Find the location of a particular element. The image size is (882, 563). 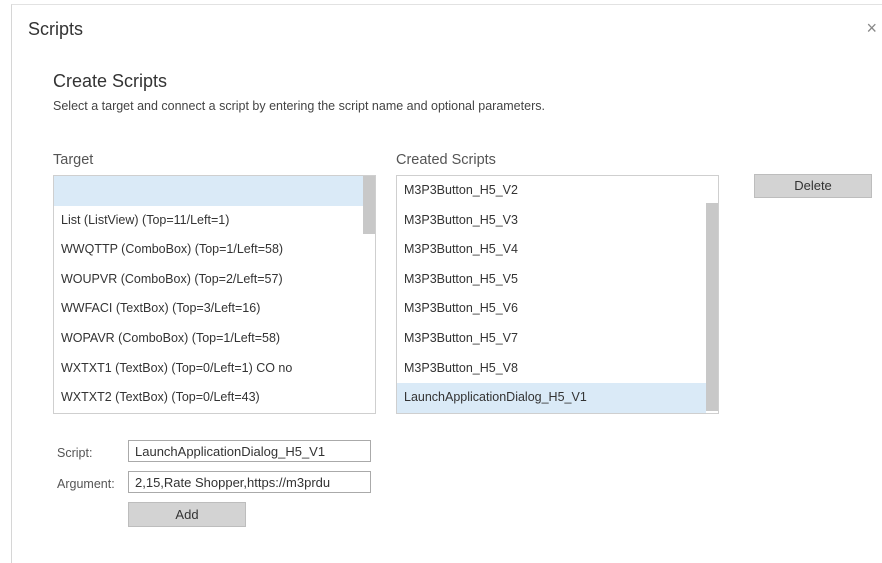

target-list-item: WWFACI (TextBox) (Top=3/Left=16) is located at coordinates (214, 309).